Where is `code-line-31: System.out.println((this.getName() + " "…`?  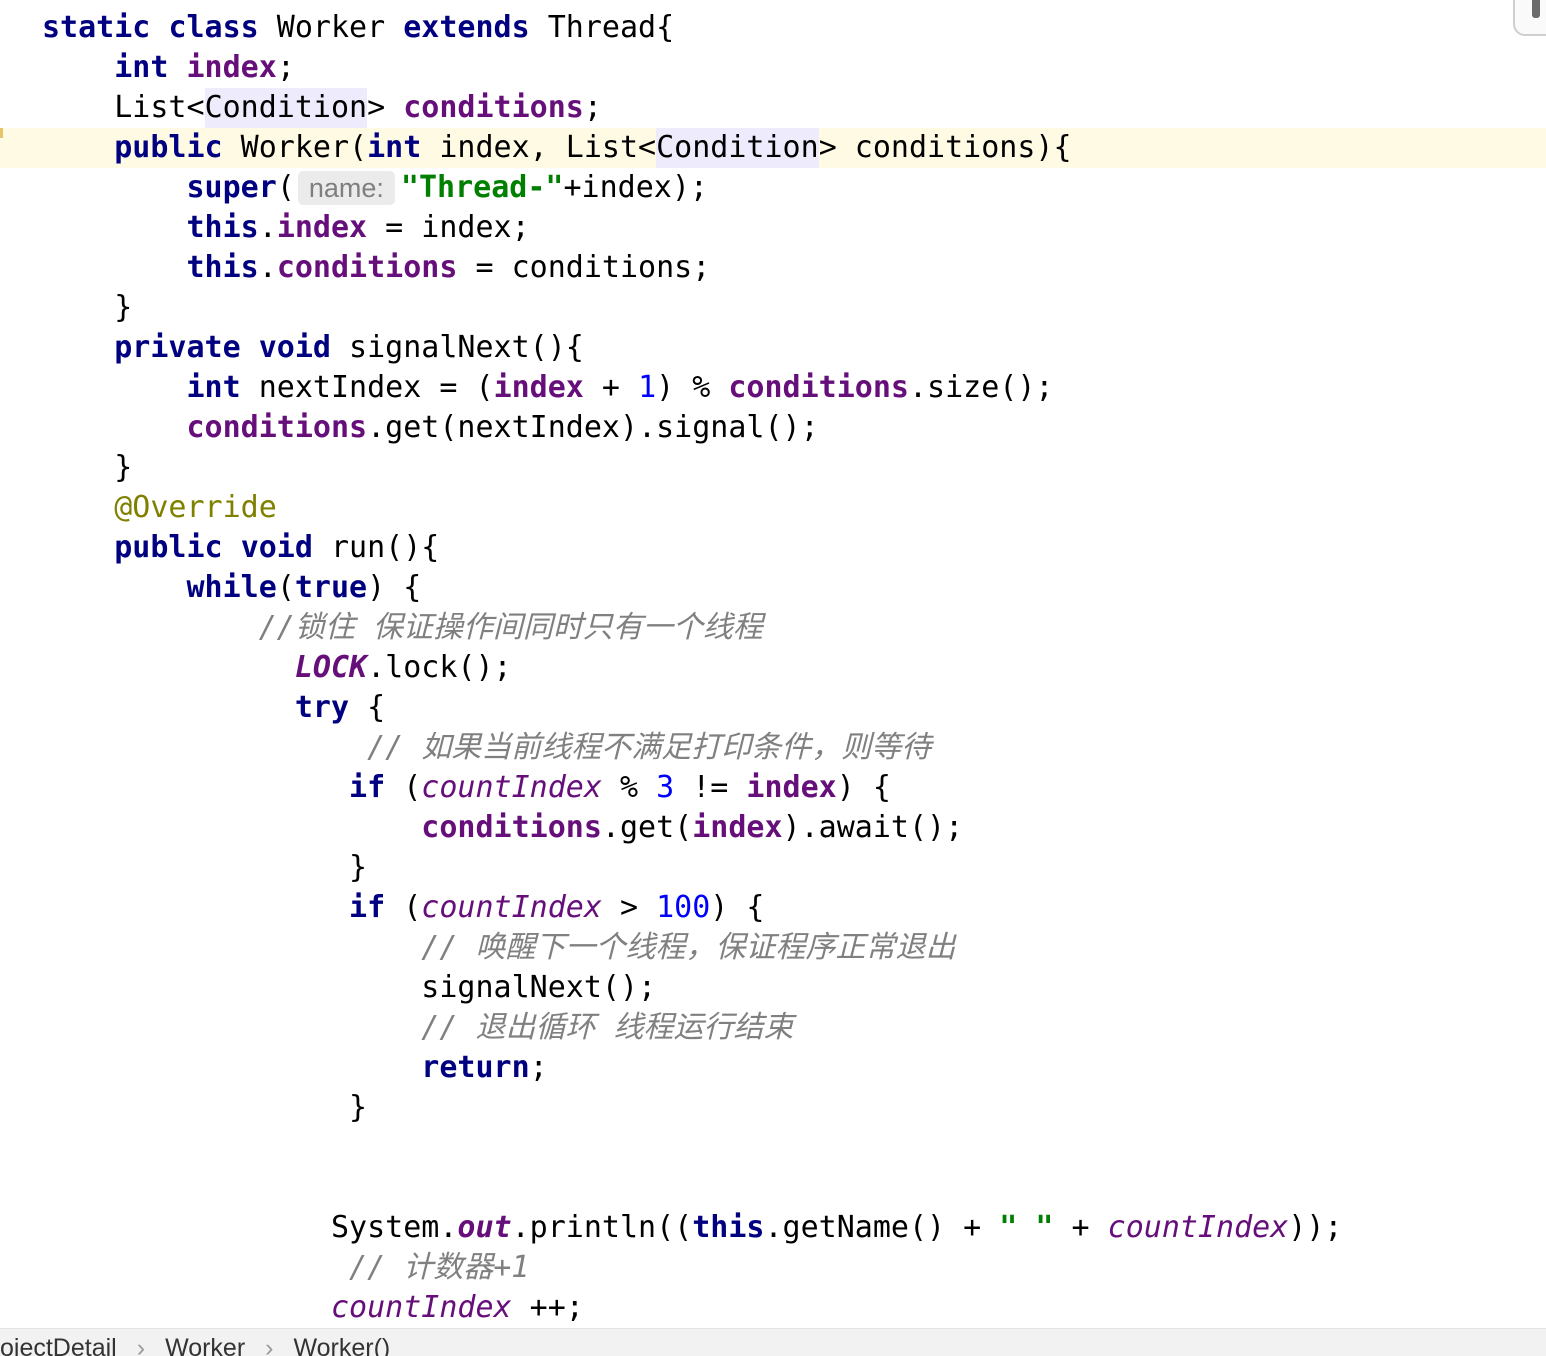 code-line-31: System.out.println((this.getName() + " "… is located at coordinates (773, 1228).